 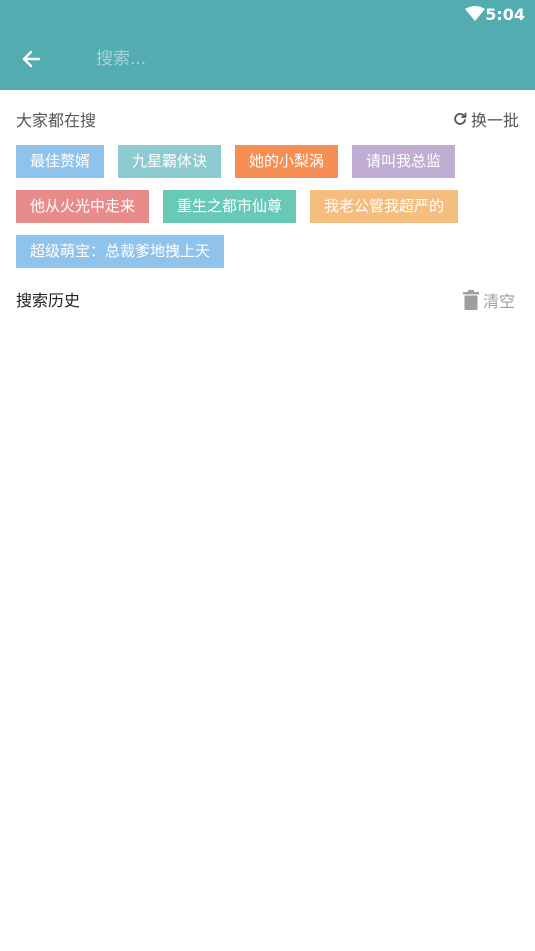 What do you see at coordinates (56, 120) in the screenshot?
I see `hot-searches-title: 大家都在搜` at bounding box center [56, 120].